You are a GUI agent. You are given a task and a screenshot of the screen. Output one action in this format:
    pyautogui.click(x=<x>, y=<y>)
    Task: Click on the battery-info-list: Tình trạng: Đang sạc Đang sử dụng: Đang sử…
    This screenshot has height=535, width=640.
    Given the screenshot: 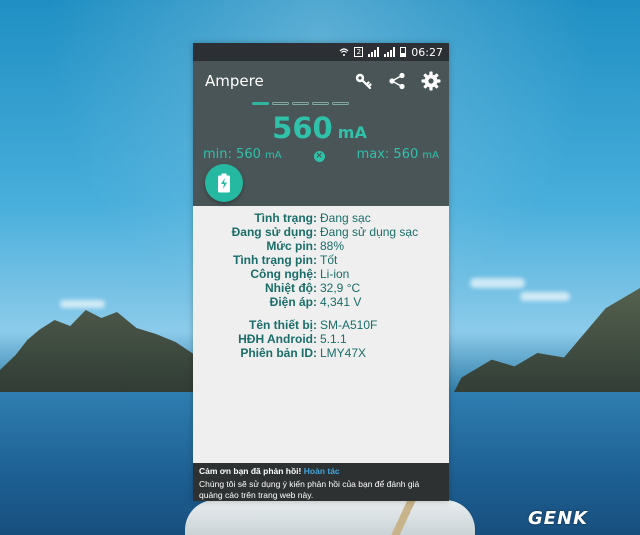 What is the action you would take?
    pyautogui.click(x=321, y=285)
    